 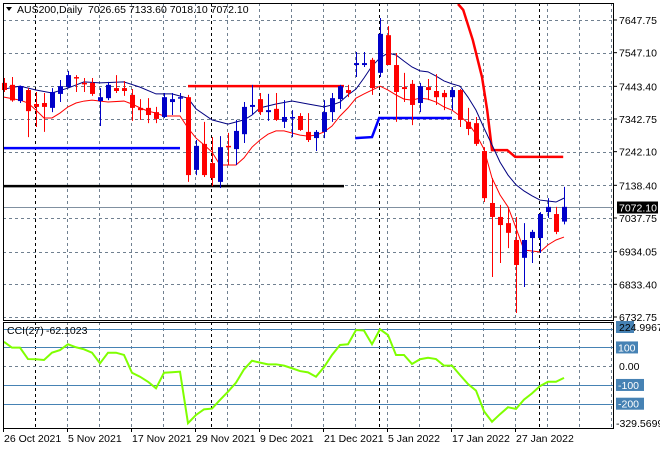 I want to click on cci-max-label: 224.9967, so click(x=639, y=328).